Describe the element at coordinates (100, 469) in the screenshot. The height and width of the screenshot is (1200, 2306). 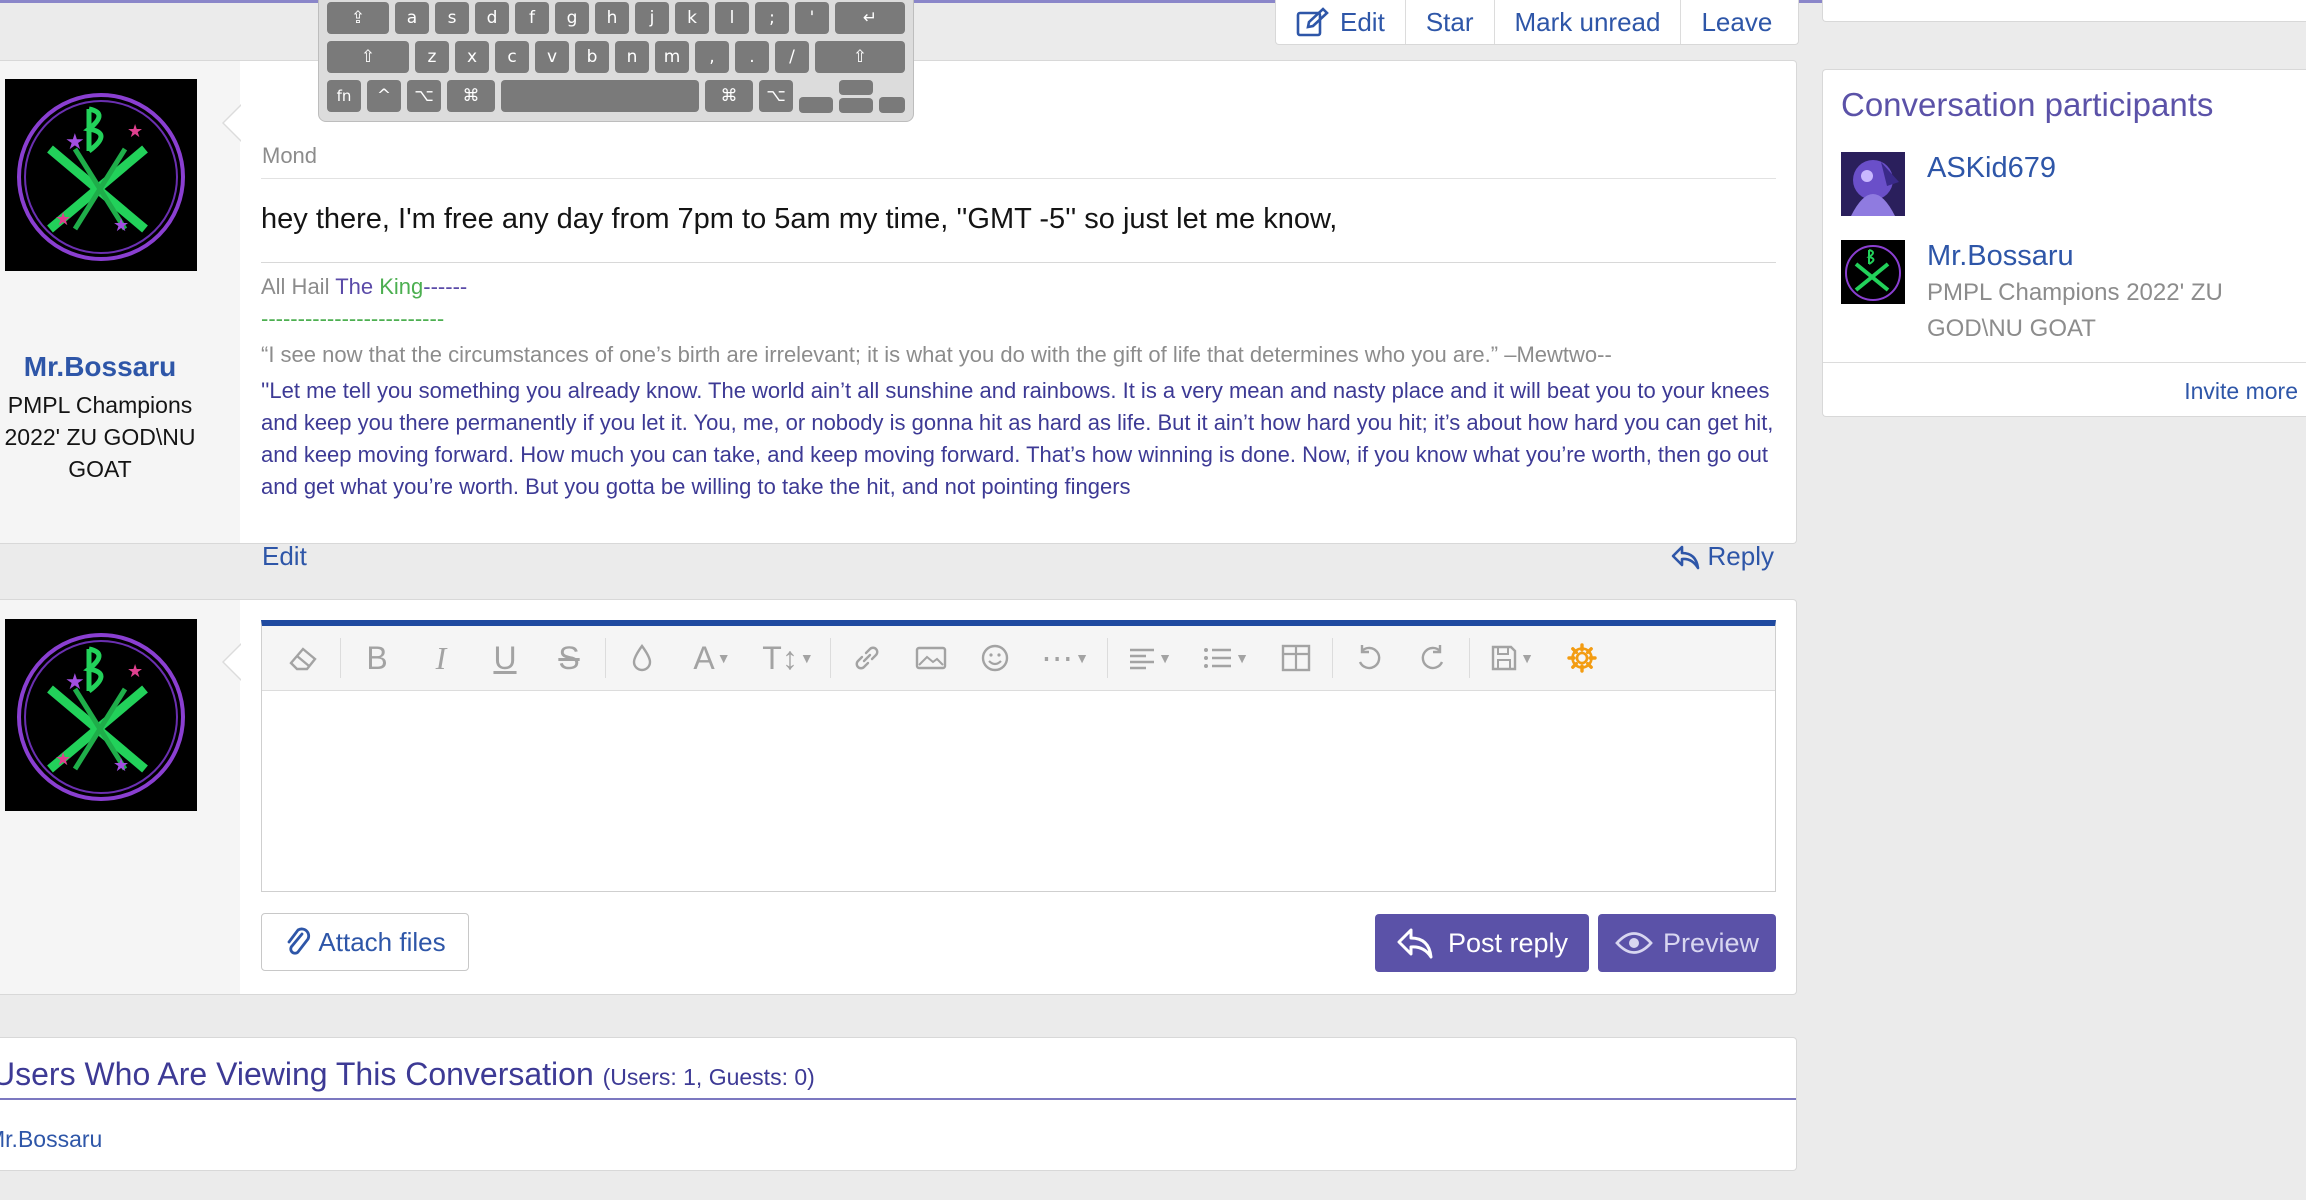
I see `author-title-line: GOAT` at that location.